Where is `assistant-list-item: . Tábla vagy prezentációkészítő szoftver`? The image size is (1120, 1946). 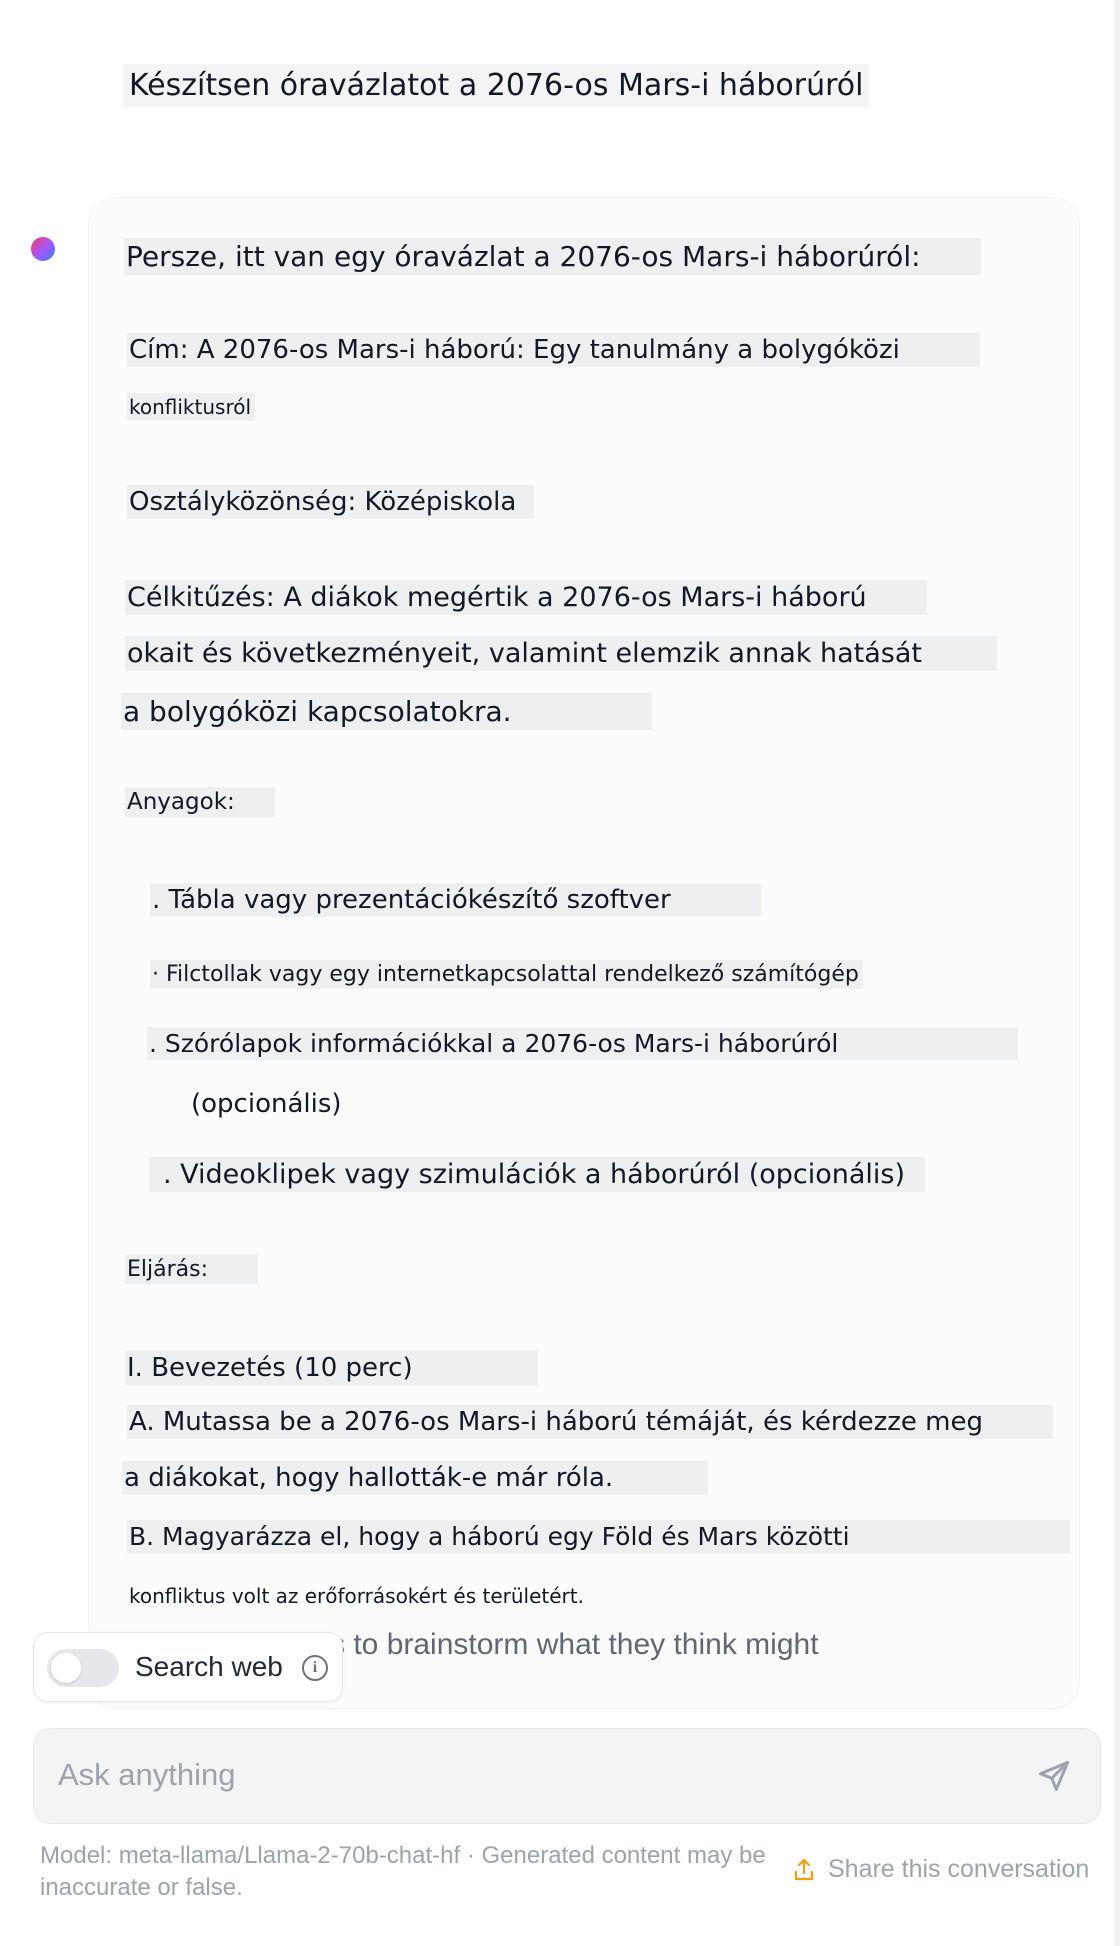 assistant-list-item: . Tábla vagy prezentációkészítő szoftver is located at coordinates (455, 900).